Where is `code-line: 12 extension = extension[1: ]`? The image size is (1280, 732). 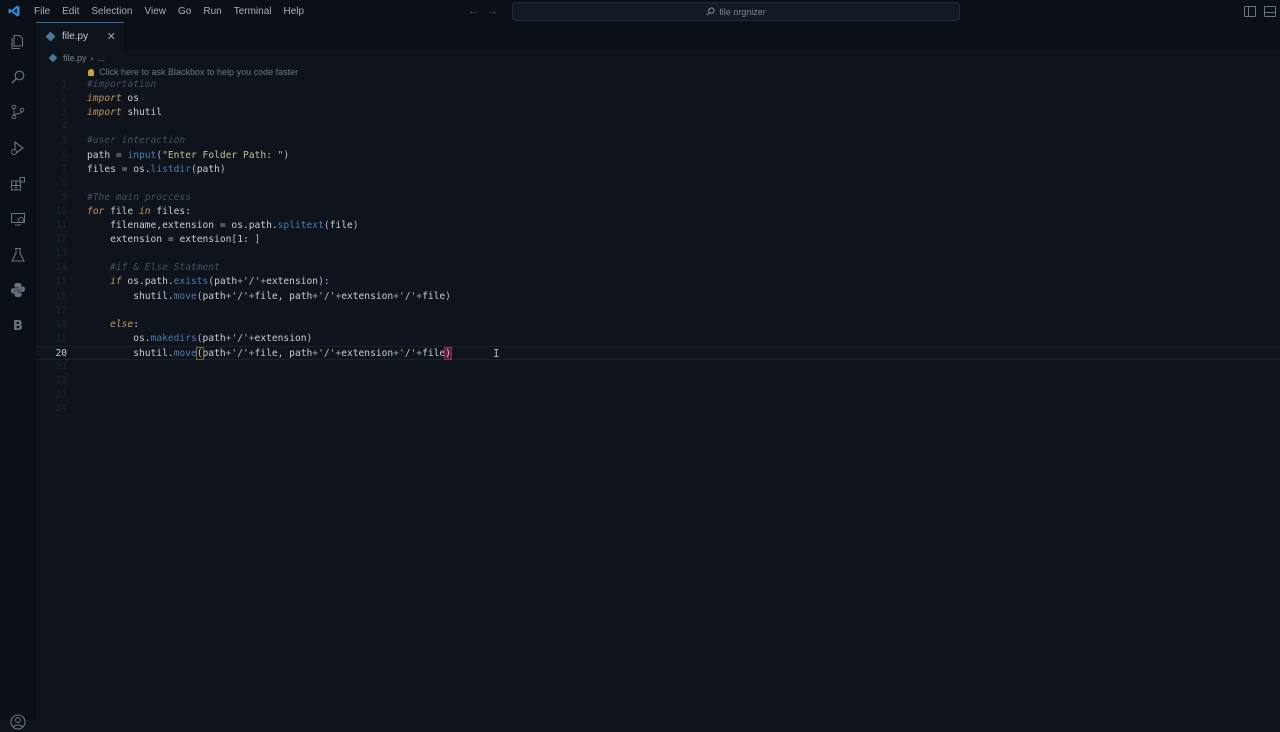 code-line: 12 extension = extension[1: ] is located at coordinates (658, 240).